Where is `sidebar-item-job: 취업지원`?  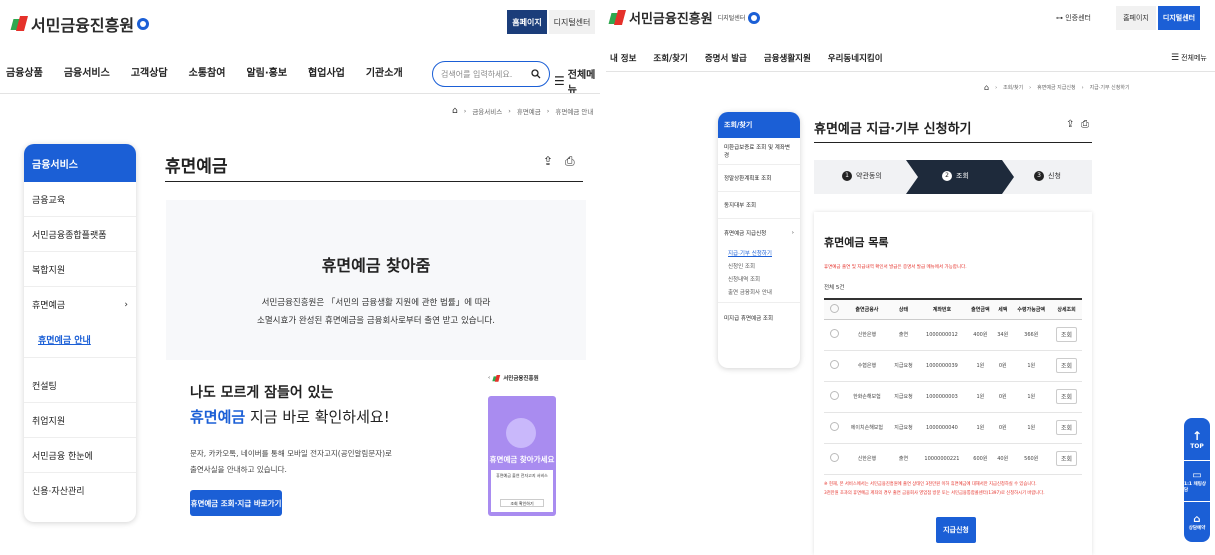 sidebar-item-job: 취업지원 is located at coordinates (80, 420).